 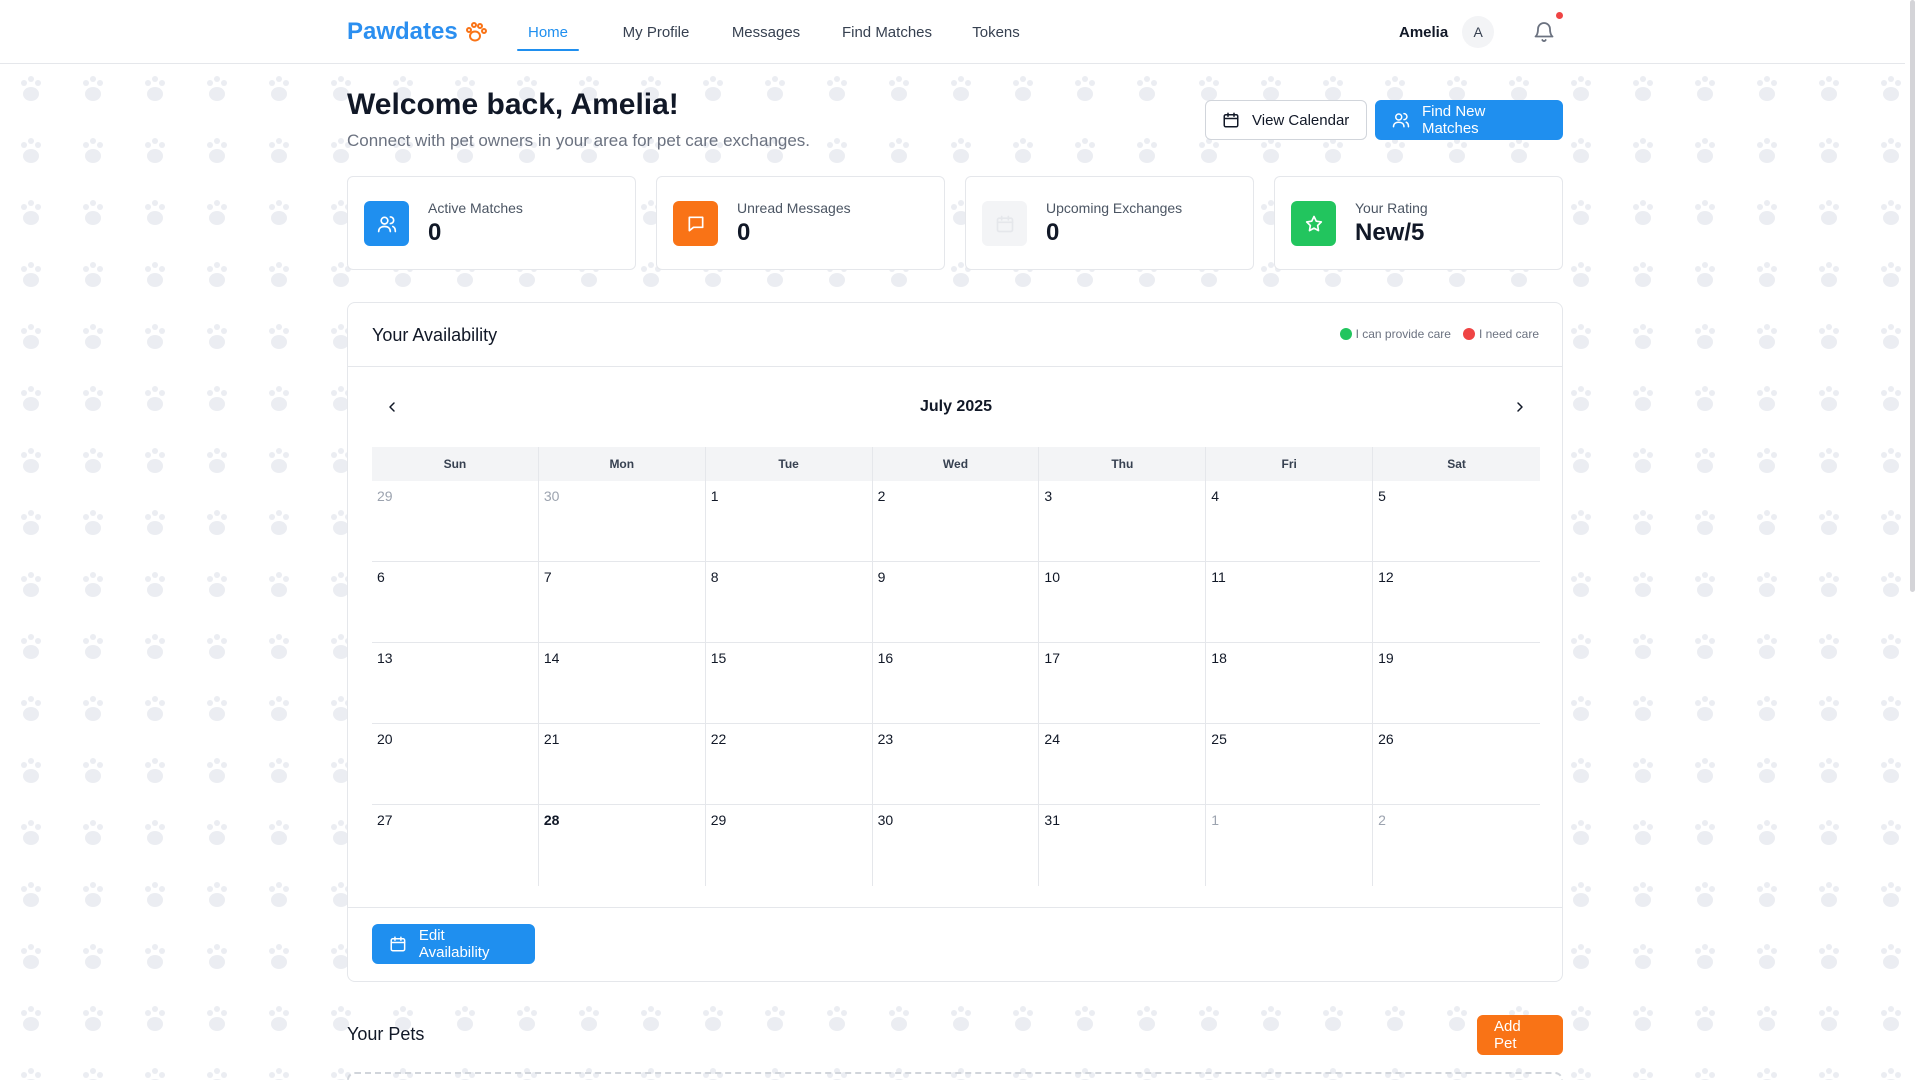 I want to click on page-scrollbar, so click(x=1912, y=540).